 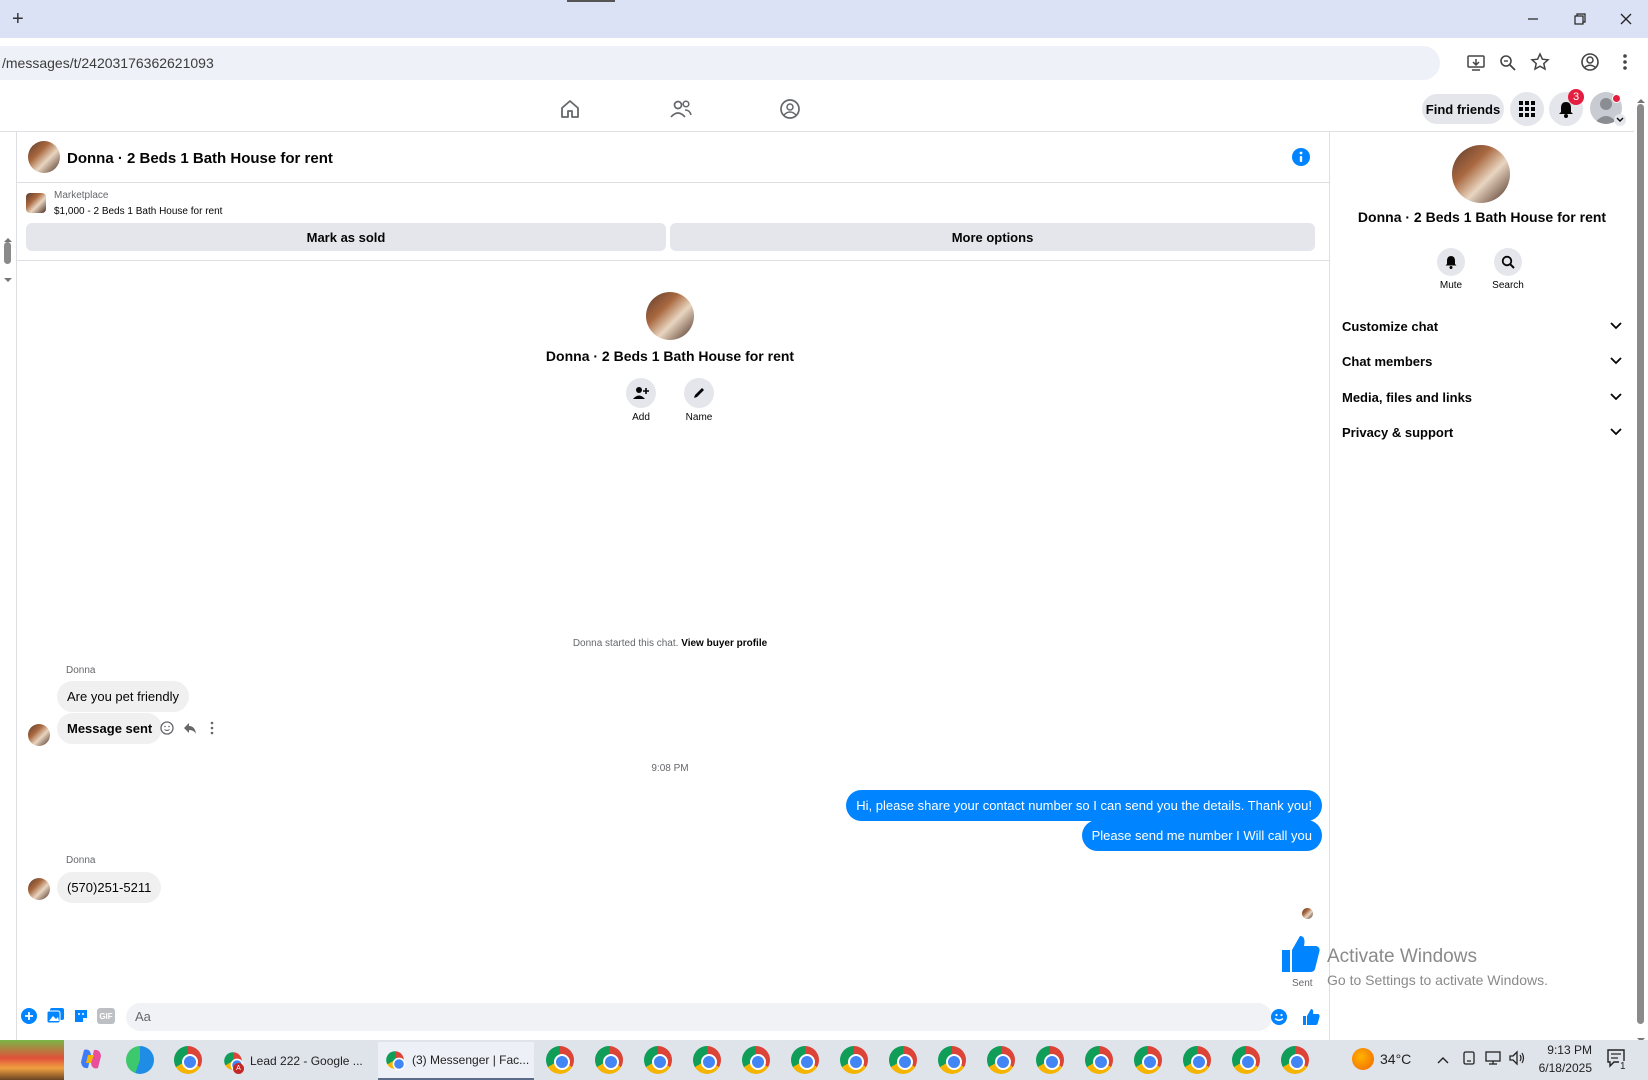 What do you see at coordinates (1533, 19) in the screenshot?
I see `minimize-button` at bounding box center [1533, 19].